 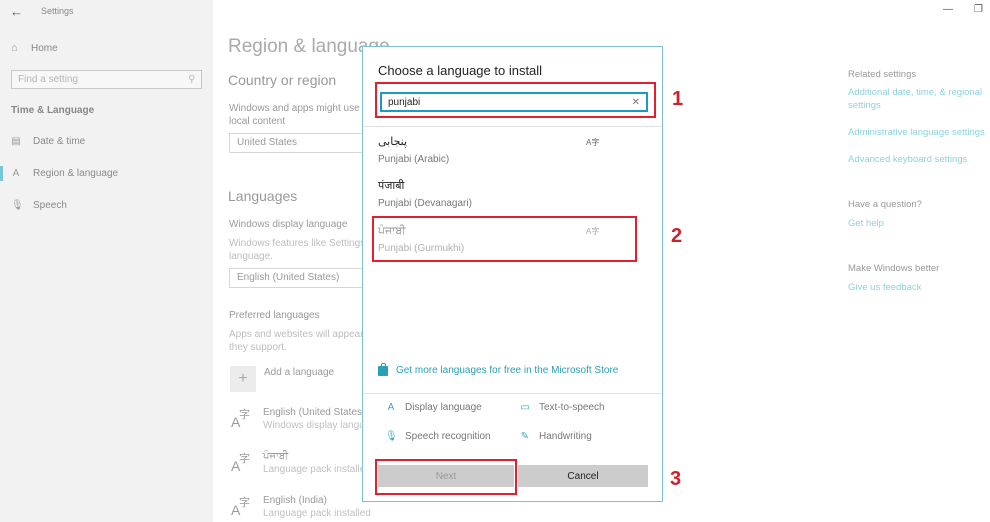 What do you see at coordinates (53, 110) in the screenshot?
I see `section-title: Time & Language` at bounding box center [53, 110].